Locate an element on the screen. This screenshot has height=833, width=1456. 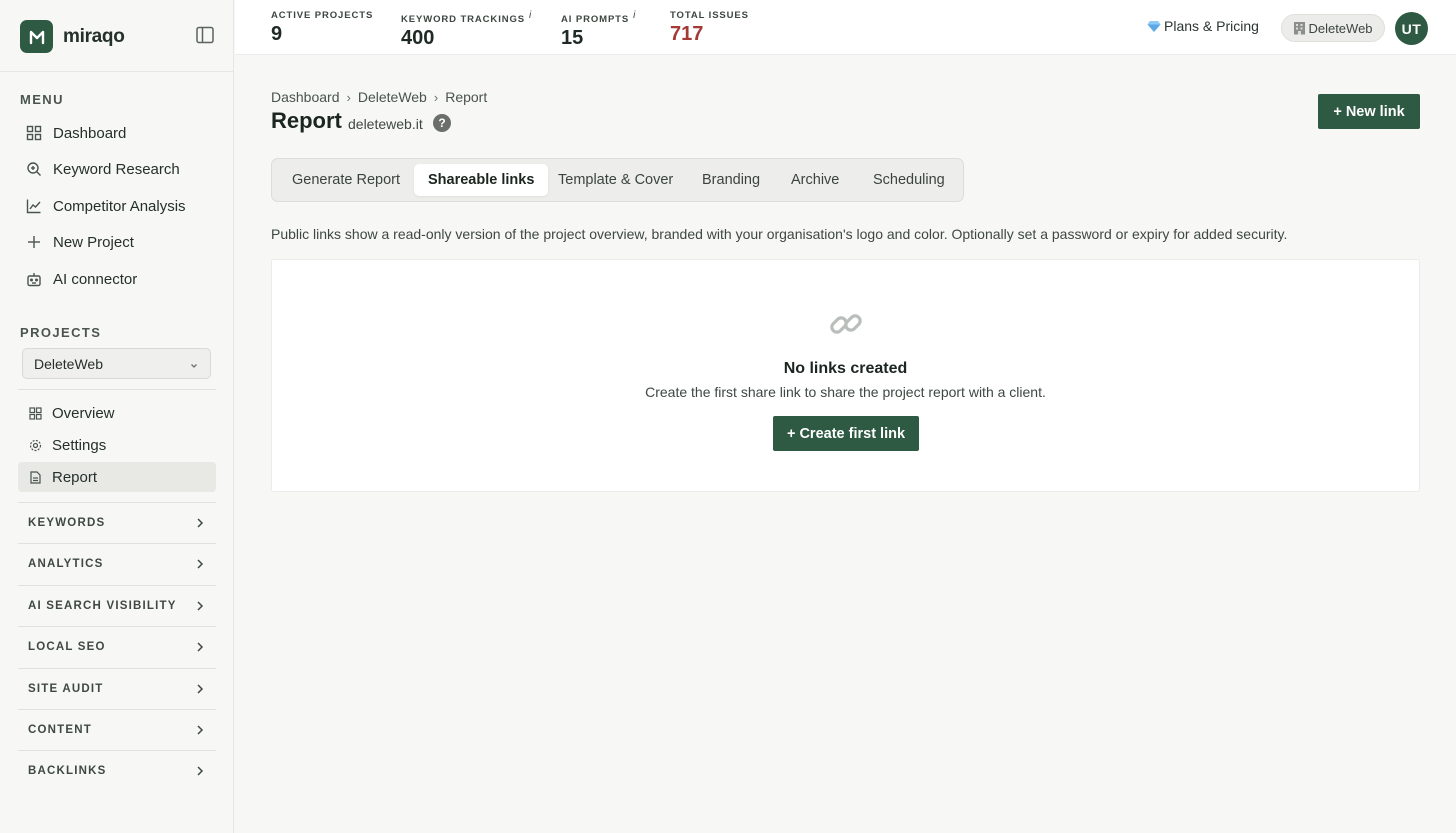
breadcrumb: Dashboard › DeleteWeb › Report is located at coordinates (379, 97).